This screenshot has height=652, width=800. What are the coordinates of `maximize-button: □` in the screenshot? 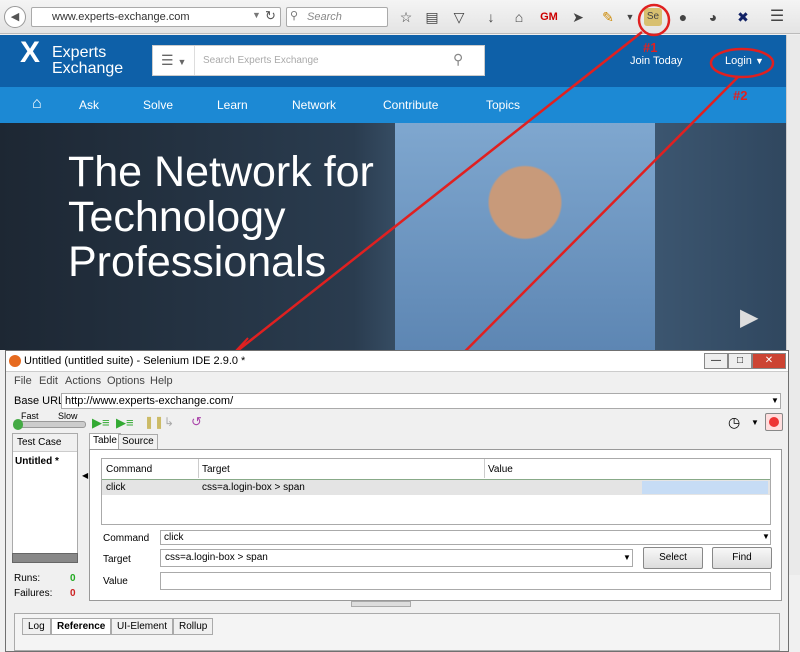 It's located at (740, 361).